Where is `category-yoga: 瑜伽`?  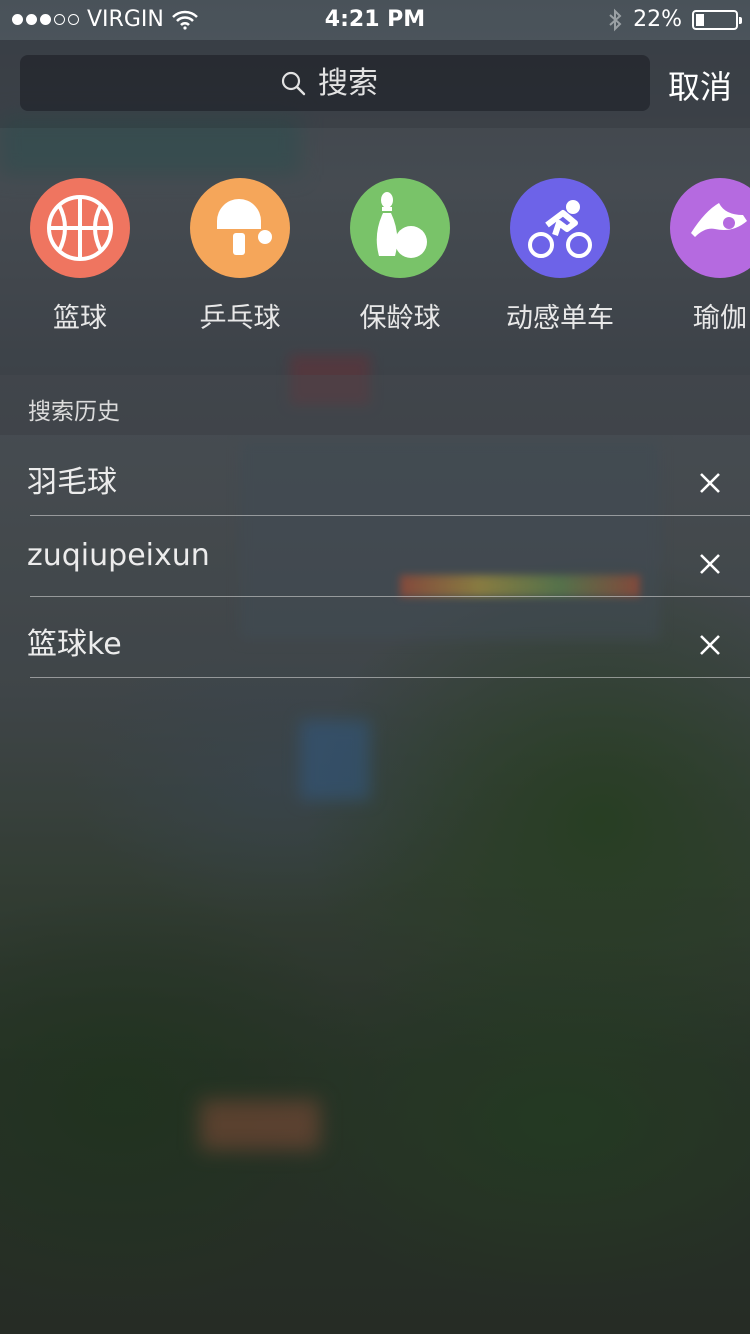 category-yoga: 瑜伽 is located at coordinates (695, 256).